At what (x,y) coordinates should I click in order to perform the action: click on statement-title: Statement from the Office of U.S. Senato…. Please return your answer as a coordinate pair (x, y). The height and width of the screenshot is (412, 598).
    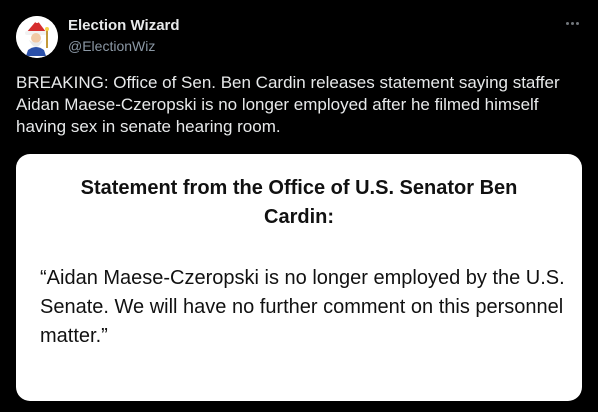
    Looking at the image, I should click on (299, 202).